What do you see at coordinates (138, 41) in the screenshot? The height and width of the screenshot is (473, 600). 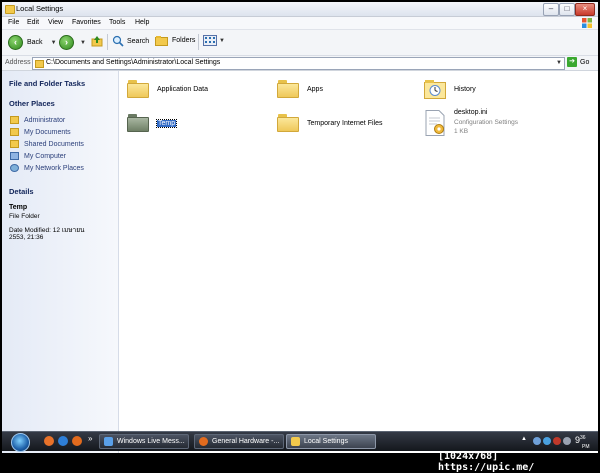 I see `search-label: Search` at bounding box center [138, 41].